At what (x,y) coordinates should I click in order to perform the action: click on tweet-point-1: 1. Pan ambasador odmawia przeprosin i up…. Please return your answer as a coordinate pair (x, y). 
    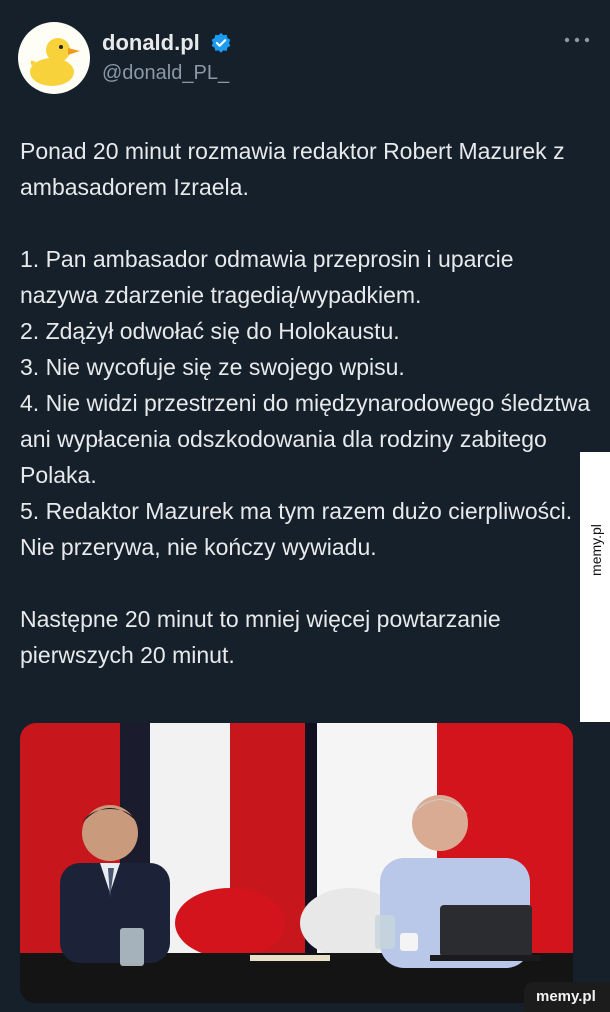
    Looking at the image, I should click on (267, 277).